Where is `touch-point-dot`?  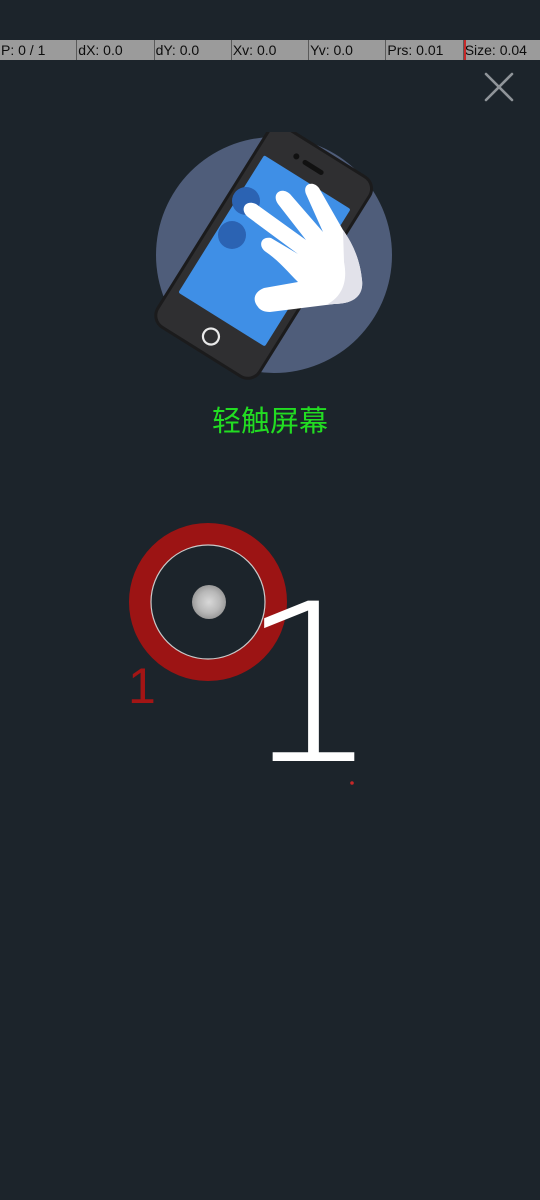 touch-point-dot is located at coordinates (209, 602).